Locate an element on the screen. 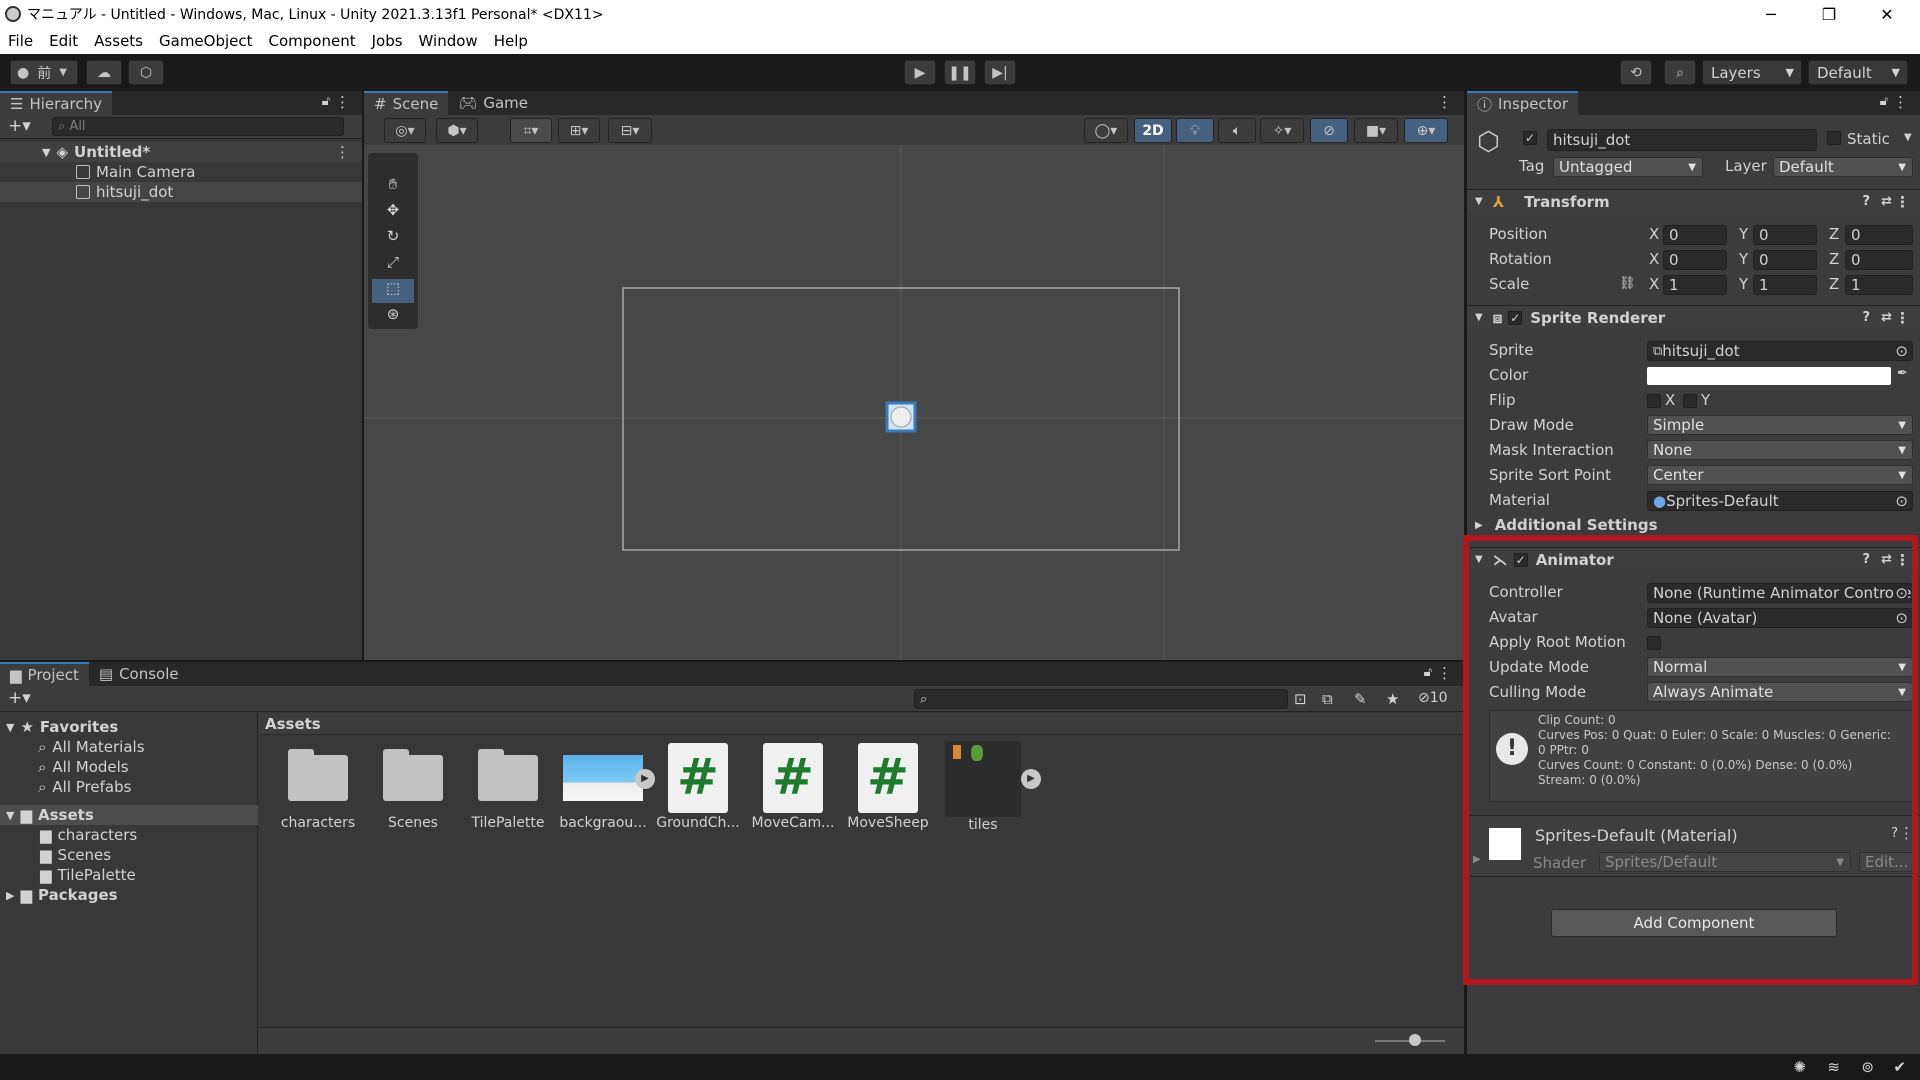 This screenshot has width=1920, height=1080. snap-button: ⌗▾ is located at coordinates (531, 130).